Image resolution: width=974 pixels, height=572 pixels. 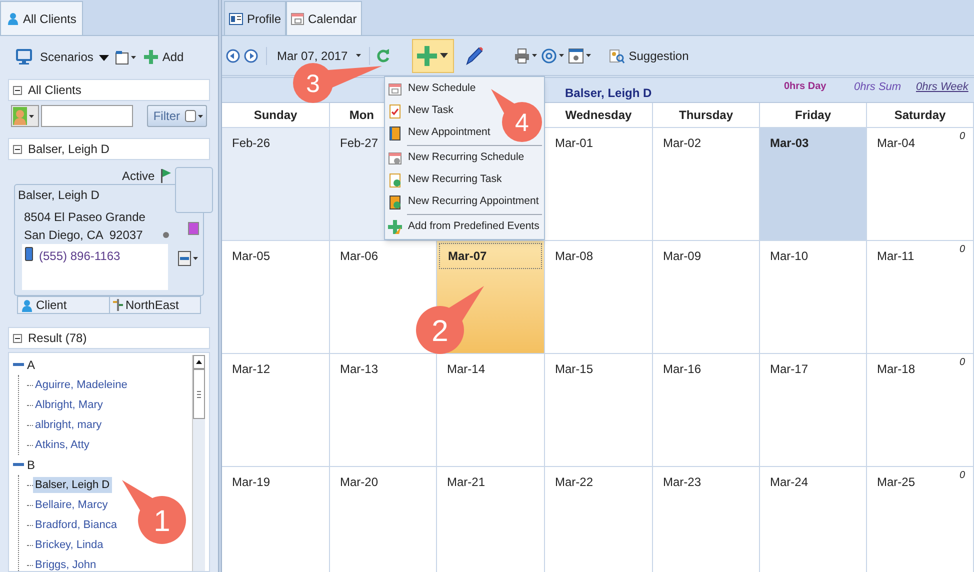 I want to click on day-cell: Mar-04 0, so click(x=920, y=184).